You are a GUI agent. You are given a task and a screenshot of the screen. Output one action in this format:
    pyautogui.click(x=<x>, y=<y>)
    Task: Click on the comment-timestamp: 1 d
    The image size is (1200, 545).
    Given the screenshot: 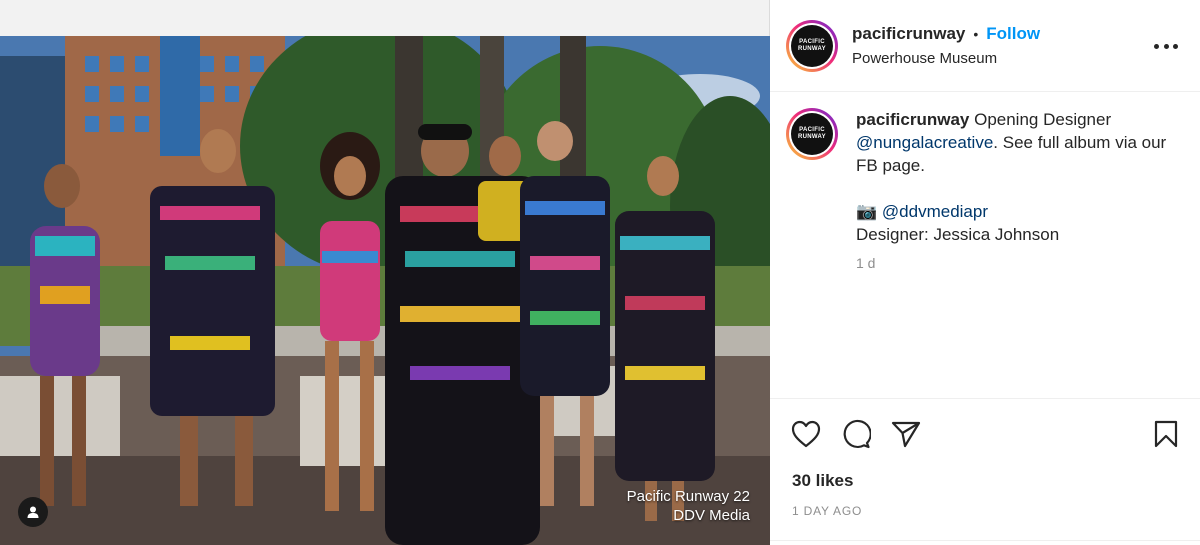 What is the action you would take?
    pyautogui.click(x=1020, y=263)
    